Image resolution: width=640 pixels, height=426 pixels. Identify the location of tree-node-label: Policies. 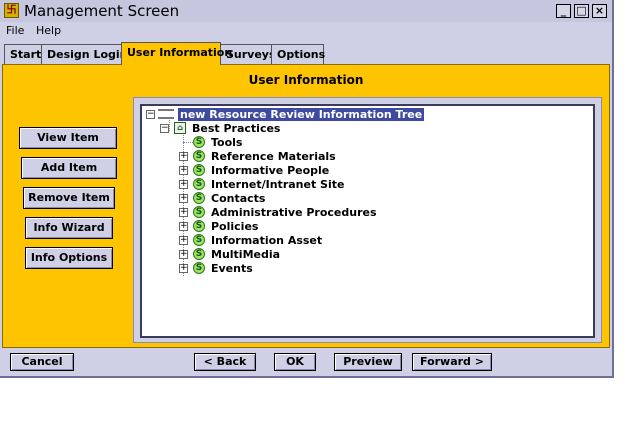
(234, 226).